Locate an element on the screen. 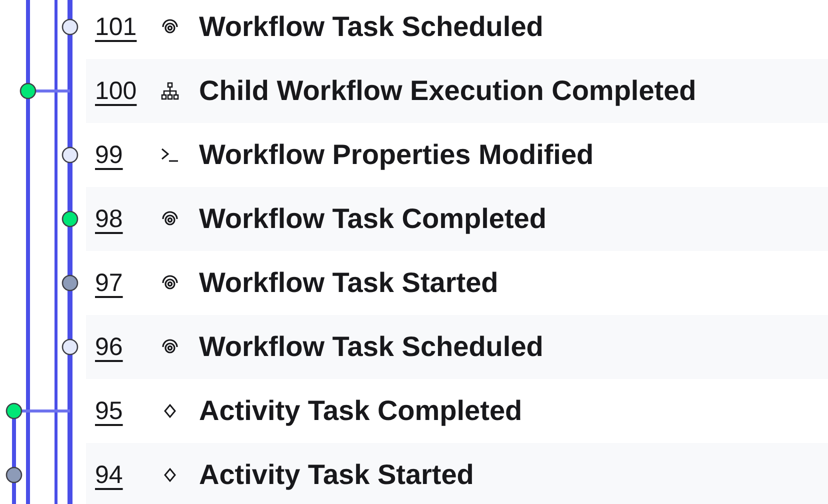 The height and width of the screenshot is (504, 828). terminal-icon is located at coordinates (170, 155).